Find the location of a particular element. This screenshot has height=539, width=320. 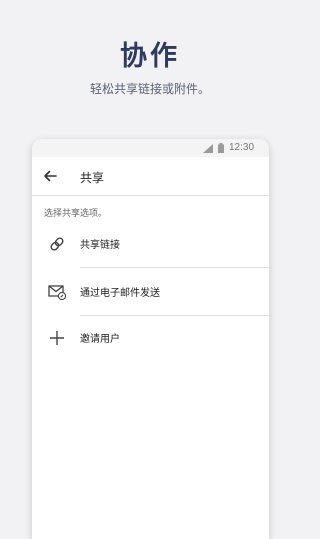

share-link-option: 共享链接 is located at coordinates (150, 244).